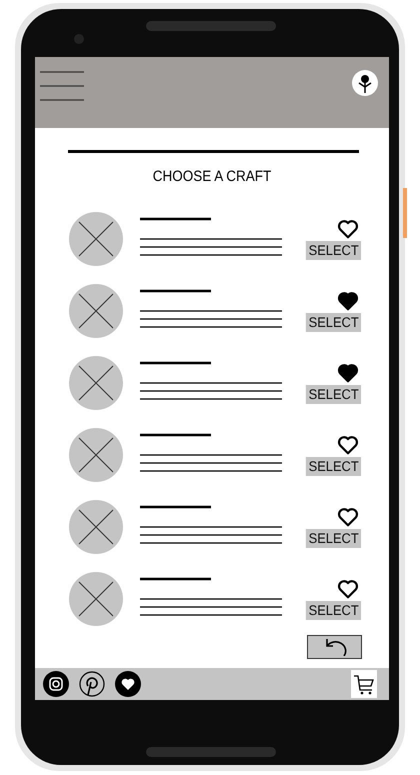  I want to click on logo-icon, so click(365, 83).